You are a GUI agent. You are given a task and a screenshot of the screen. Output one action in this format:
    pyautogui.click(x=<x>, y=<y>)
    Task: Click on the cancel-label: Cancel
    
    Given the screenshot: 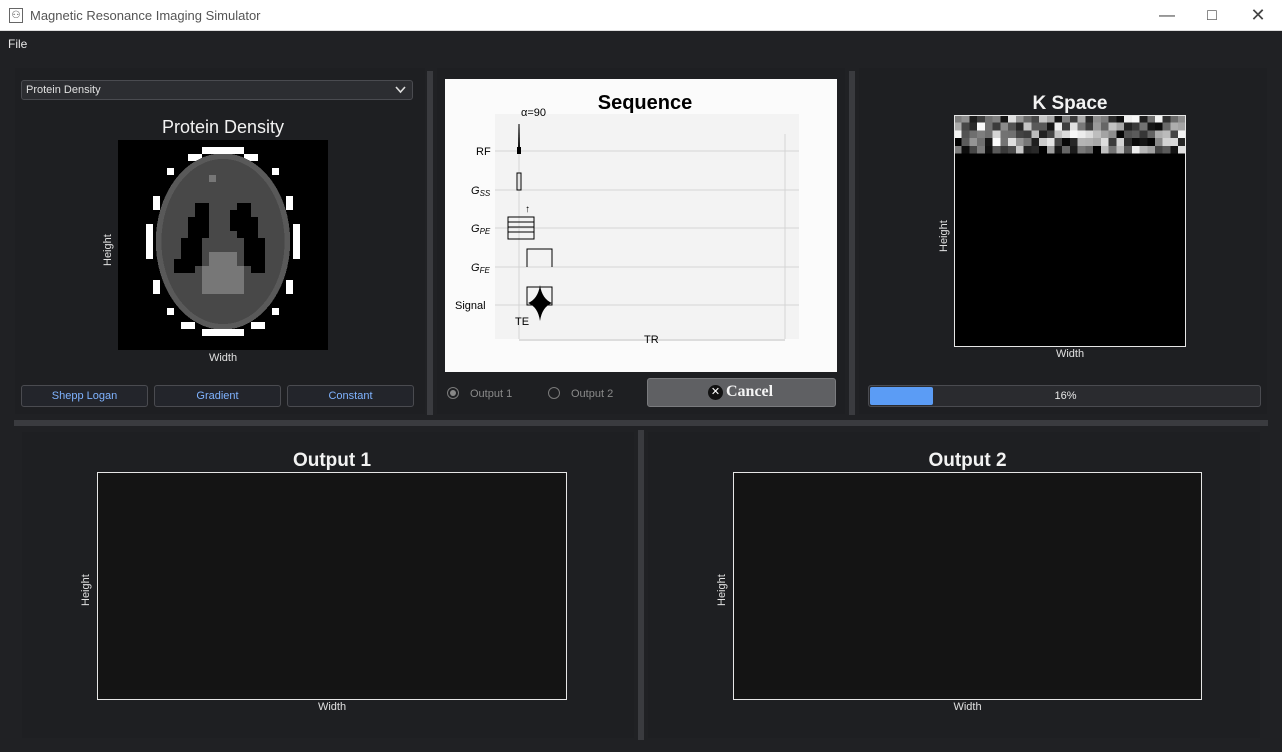 What is the action you would take?
    pyautogui.click(x=750, y=391)
    